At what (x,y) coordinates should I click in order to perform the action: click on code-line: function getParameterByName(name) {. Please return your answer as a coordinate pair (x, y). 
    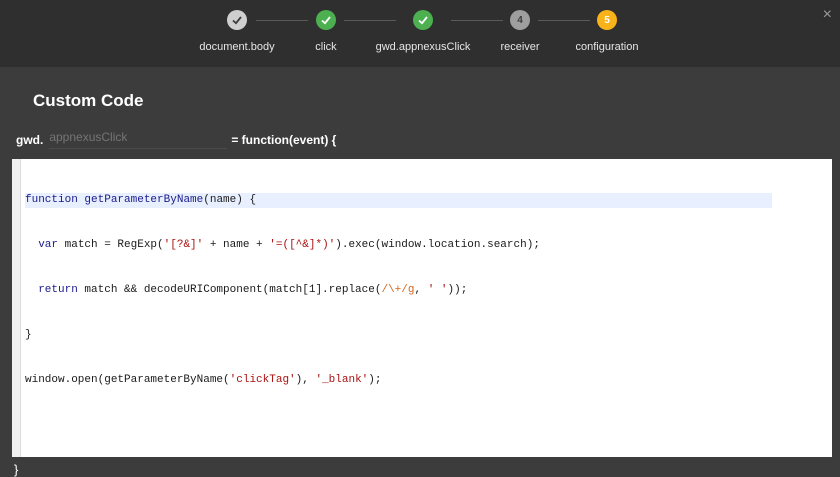
    Looking at the image, I should click on (398, 200).